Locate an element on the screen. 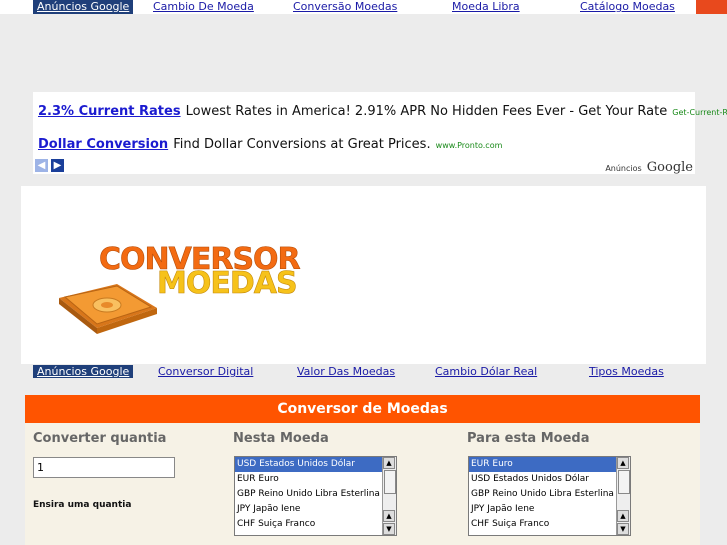 The image size is (727, 545). from-option: JPY Japão Iene is located at coordinates (315, 509).